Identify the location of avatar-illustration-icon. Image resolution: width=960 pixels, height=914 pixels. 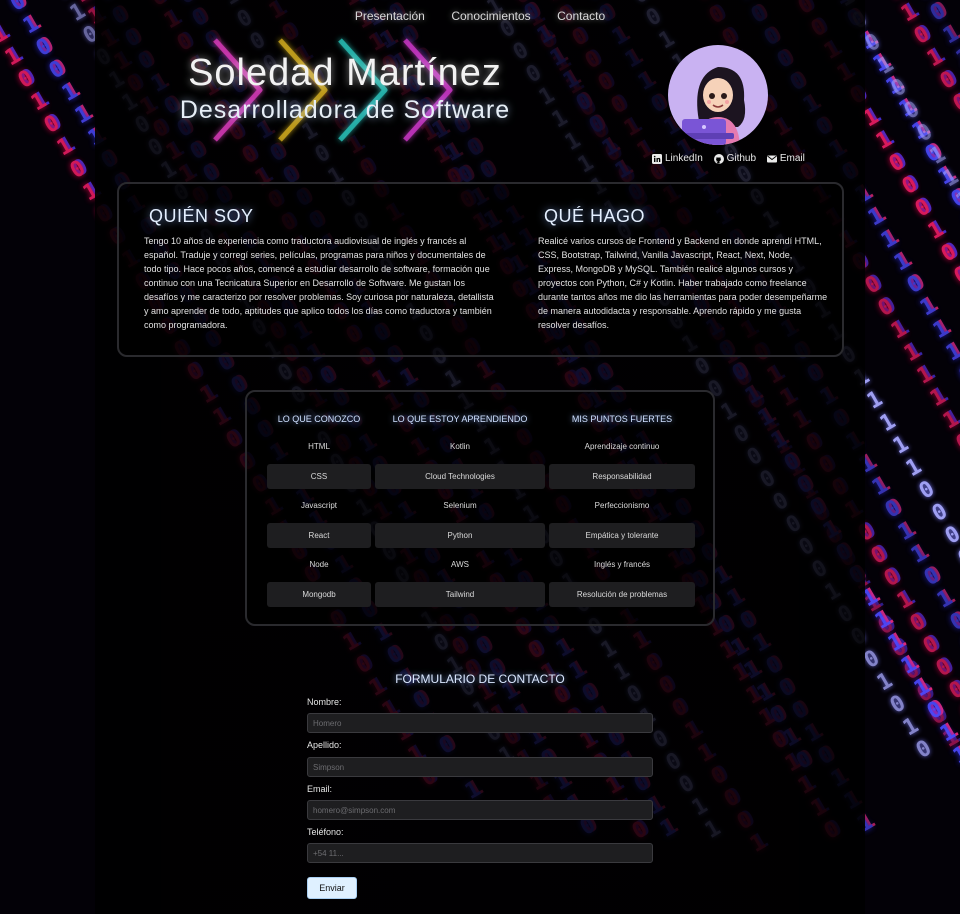
(712, 106).